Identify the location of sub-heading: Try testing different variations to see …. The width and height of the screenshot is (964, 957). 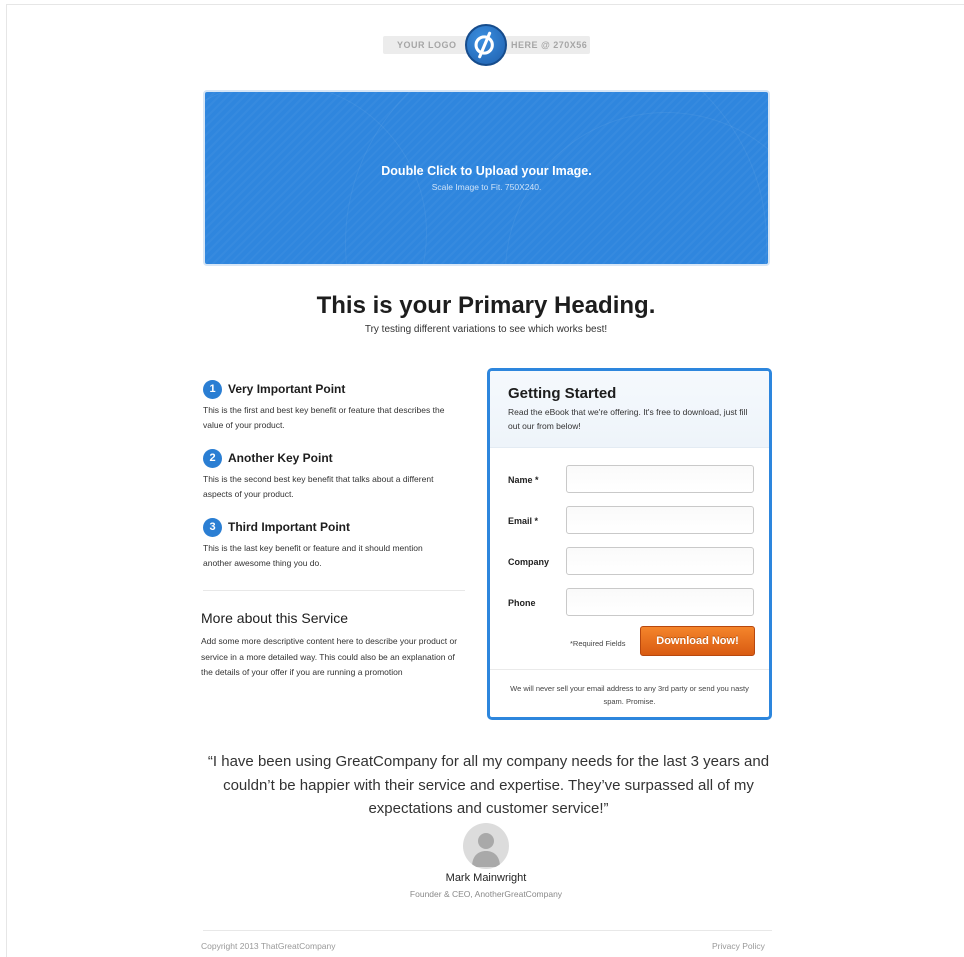
(486, 329).